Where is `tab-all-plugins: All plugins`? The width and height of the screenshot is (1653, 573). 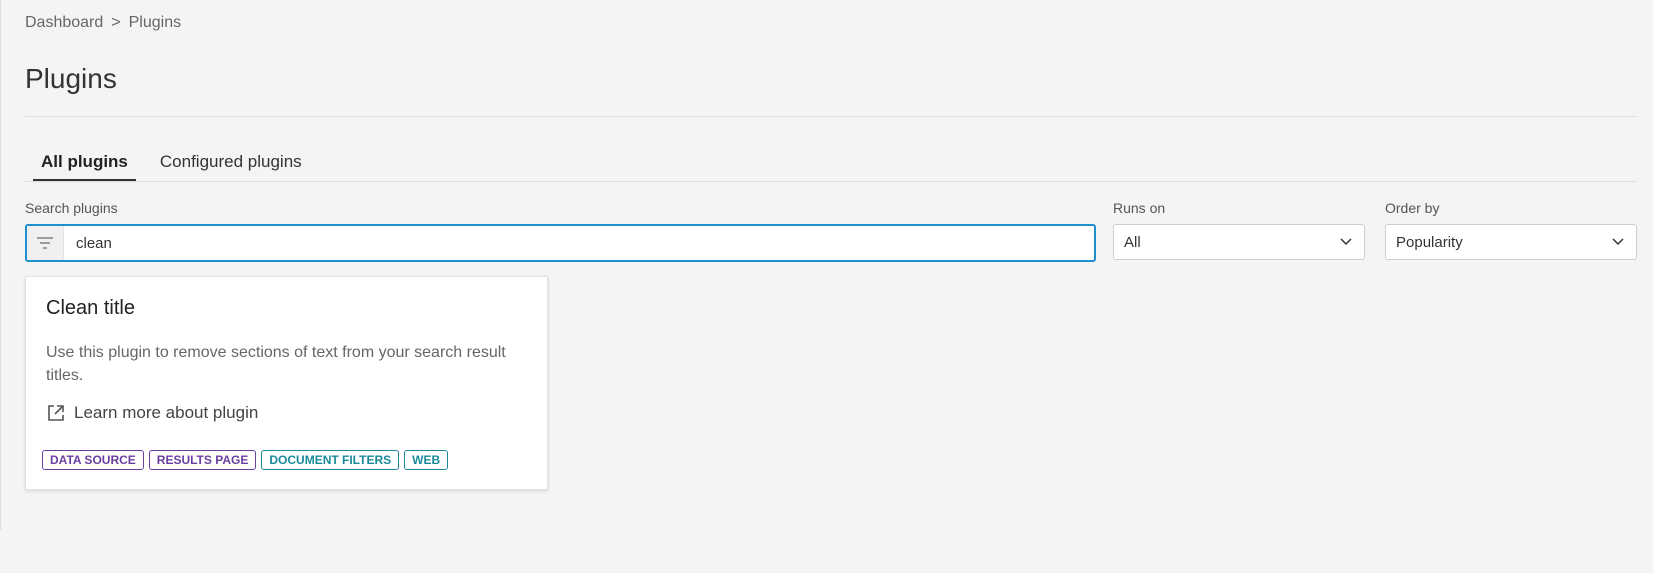
tab-all-plugins: All plugins is located at coordinates (84, 161).